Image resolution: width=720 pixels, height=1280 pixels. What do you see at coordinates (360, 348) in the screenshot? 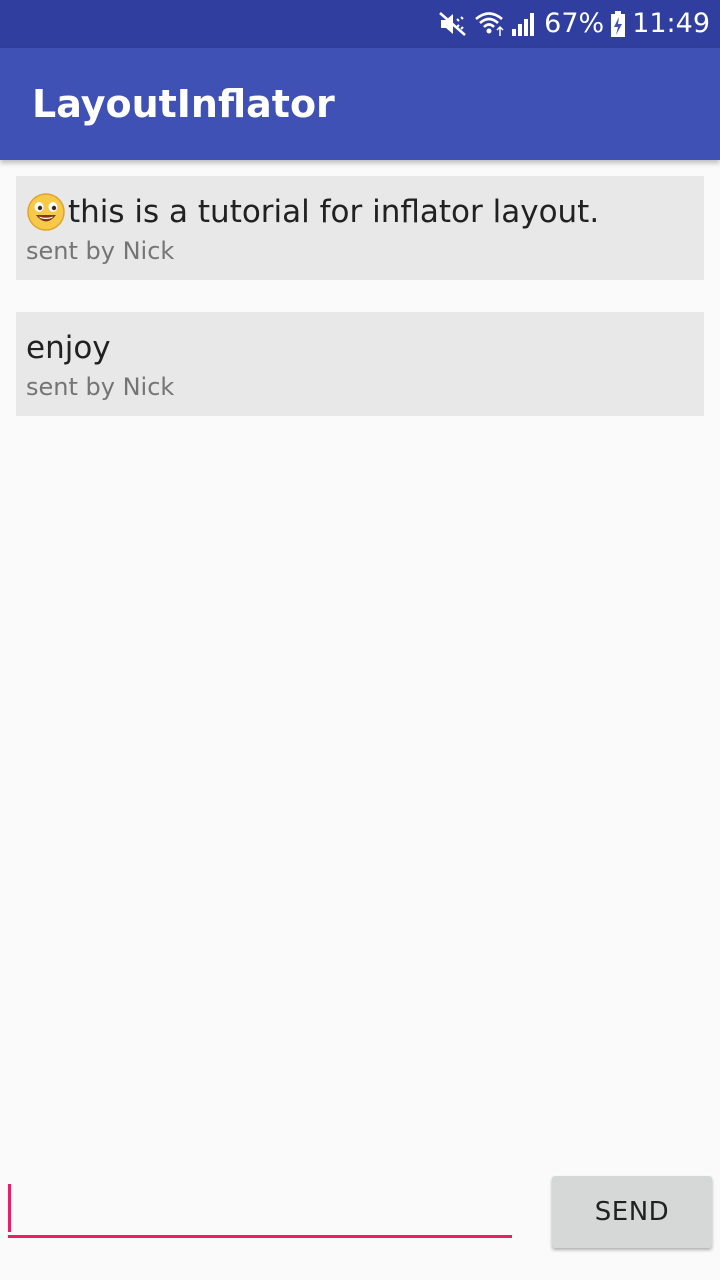
I see `message-line: enjoy` at bounding box center [360, 348].